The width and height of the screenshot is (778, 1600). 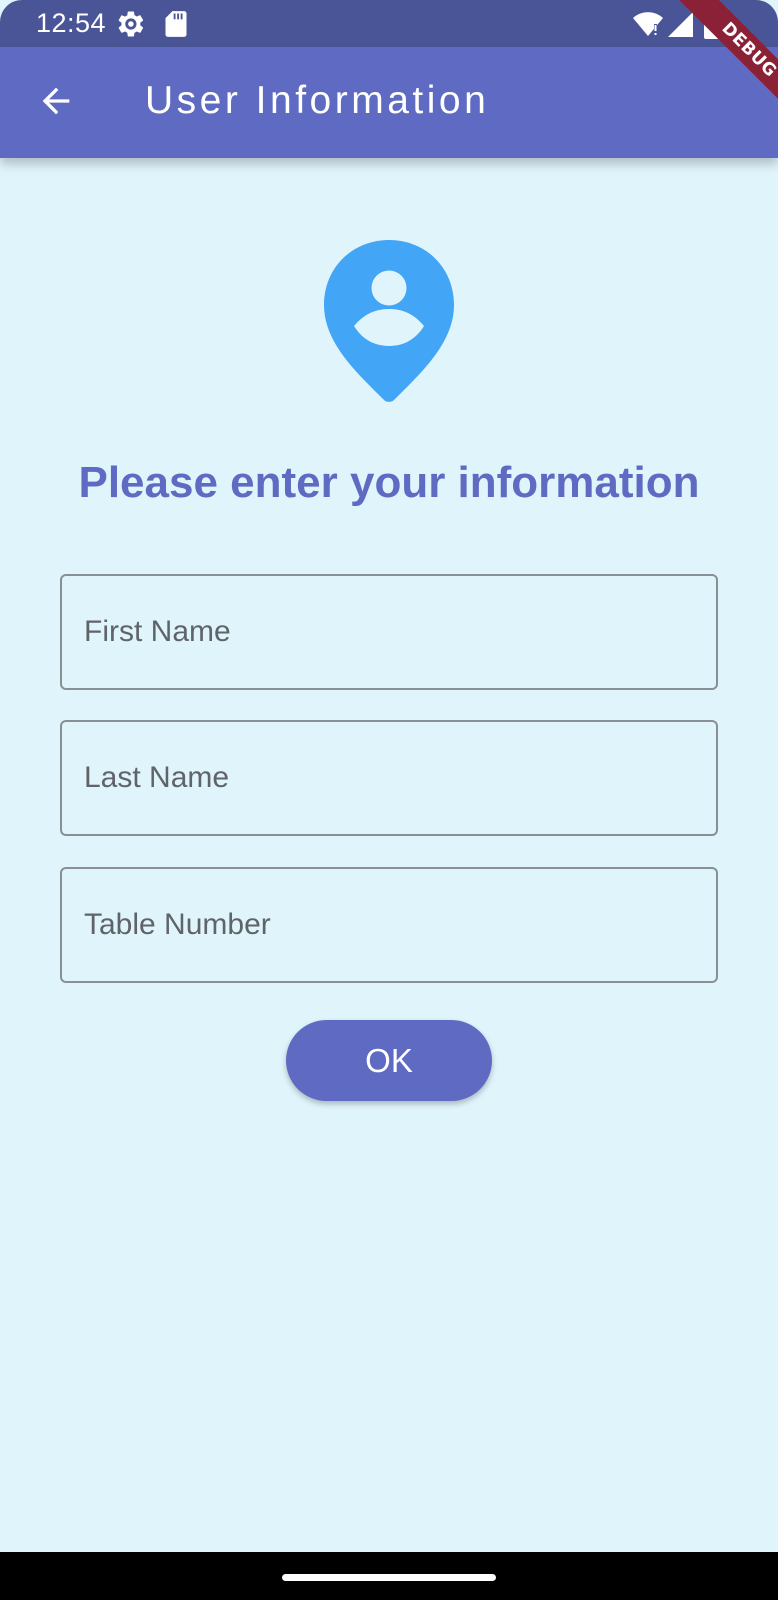 What do you see at coordinates (131, 24) in the screenshot?
I see `settings-gear-icon` at bounding box center [131, 24].